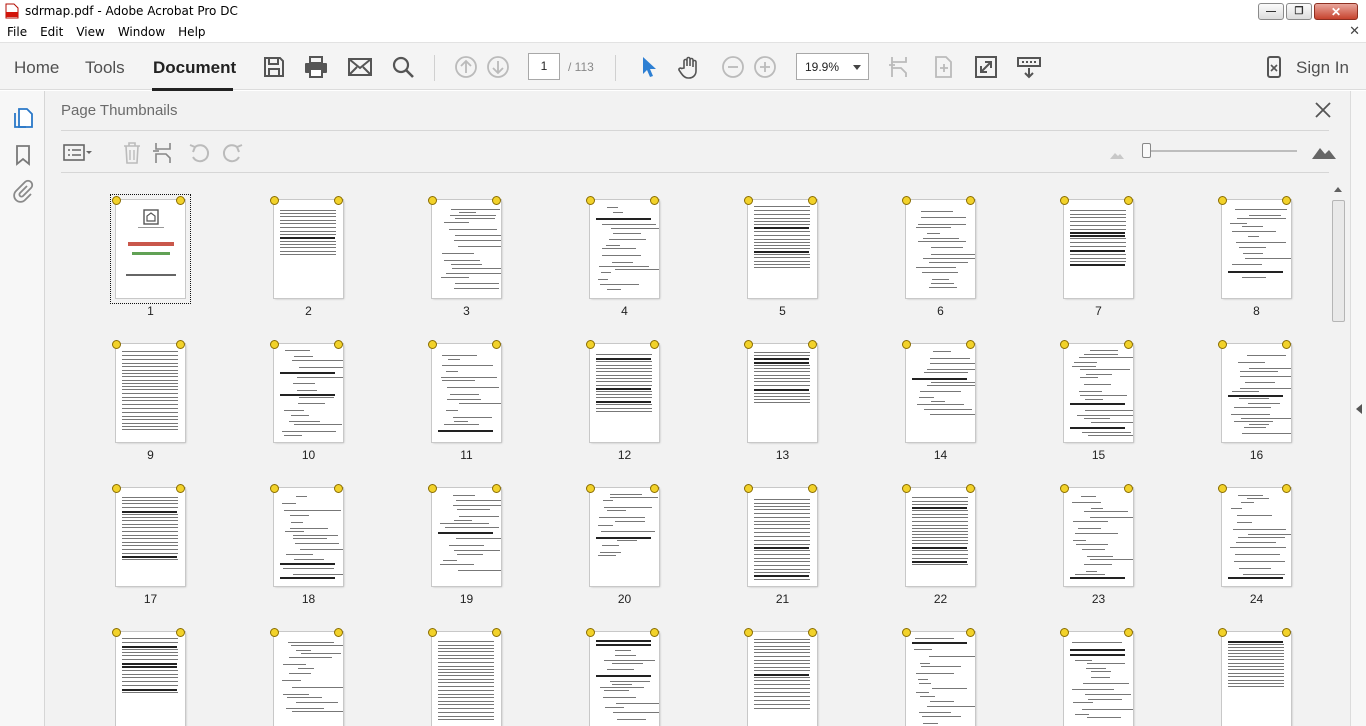 The width and height of the screenshot is (1366, 726). What do you see at coordinates (1244, 387) in the screenshot?
I see `page-thumbnail: 16` at bounding box center [1244, 387].